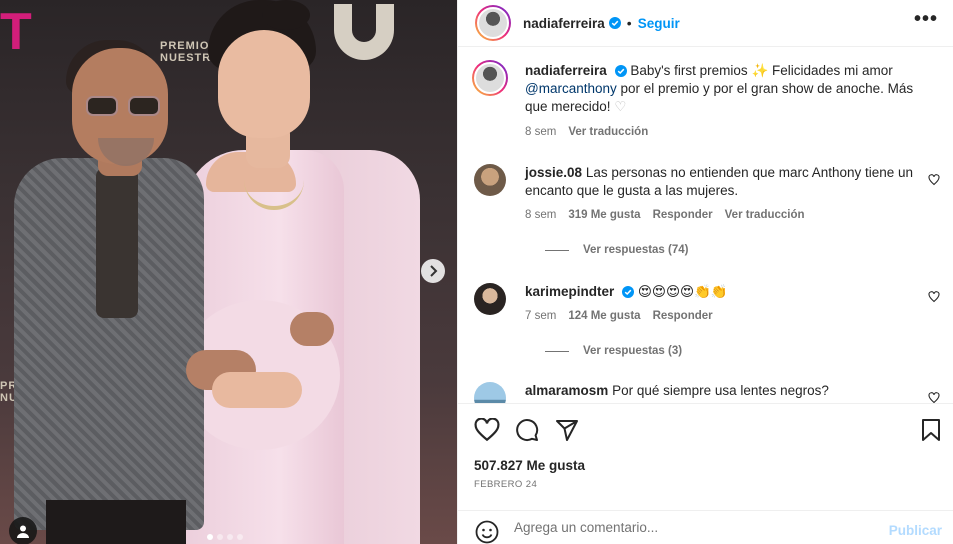 The height and width of the screenshot is (544, 953). I want to click on publish-button: Publicar, so click(915, 530).